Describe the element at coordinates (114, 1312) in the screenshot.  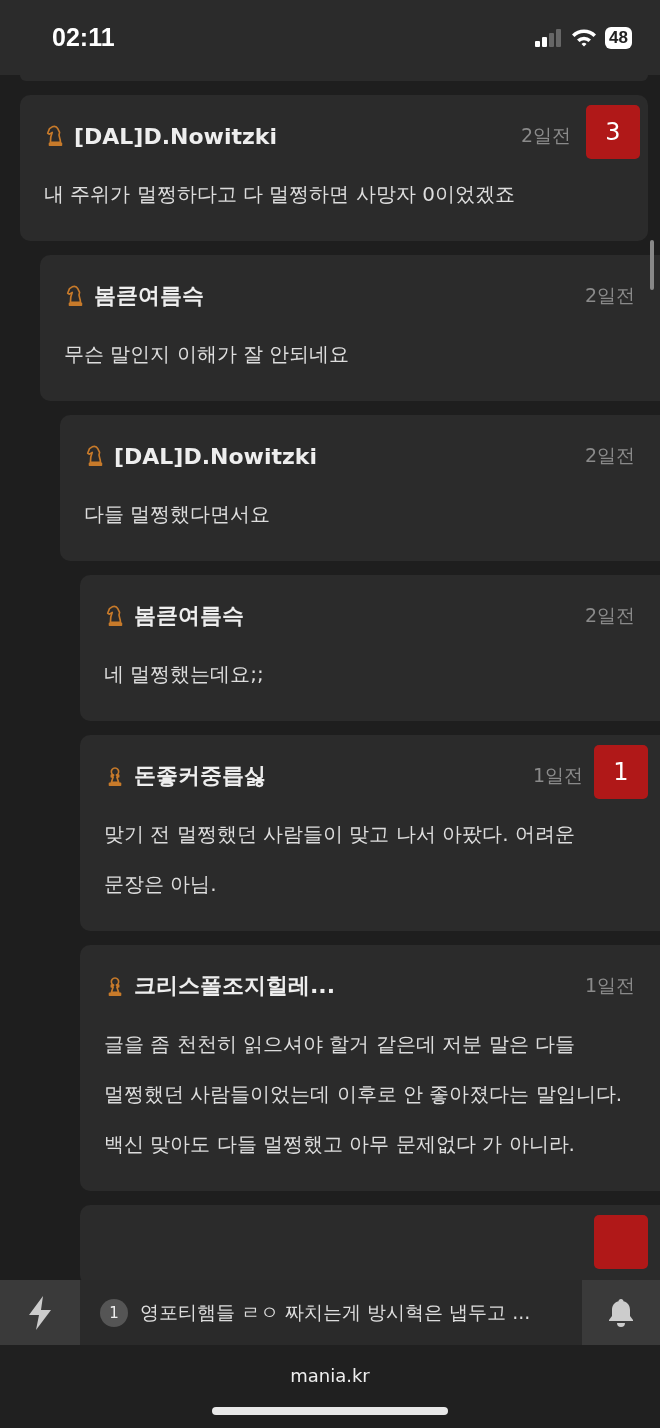
I see `ticker-count: 1` at that location.